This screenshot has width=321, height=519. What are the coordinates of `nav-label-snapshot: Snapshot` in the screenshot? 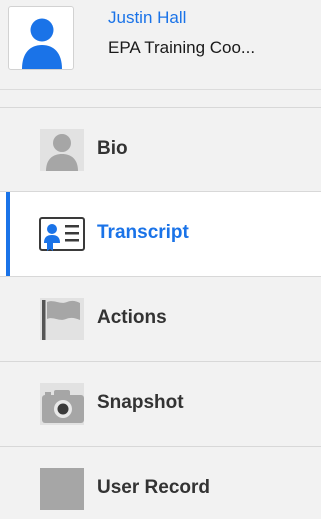 It's located at (140, 402).